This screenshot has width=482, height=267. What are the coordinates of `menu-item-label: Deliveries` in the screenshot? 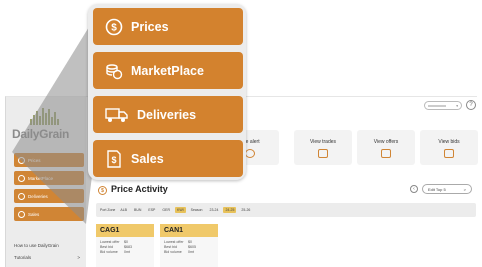 It's located at (167, 114).